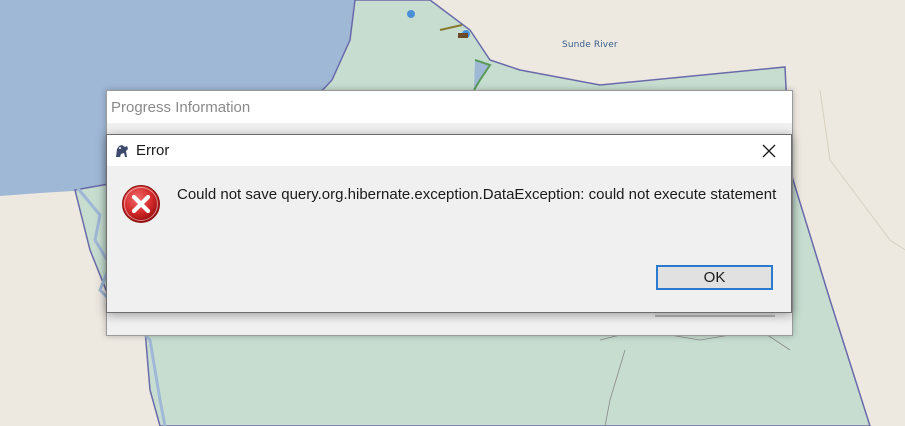  I want to click on progress-dialog-title: Progress Information, so click(181, 107).